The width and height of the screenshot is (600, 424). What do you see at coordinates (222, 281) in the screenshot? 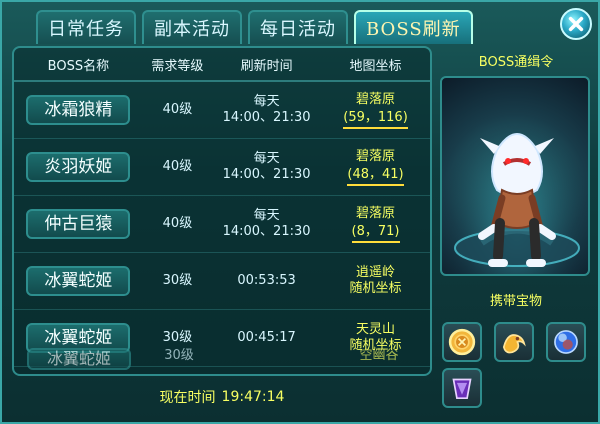
I see `table-row: 冰翼蛇姬 30级 00:53:53 逍遥岭 随机坐标` at bounding box center [222, 281].